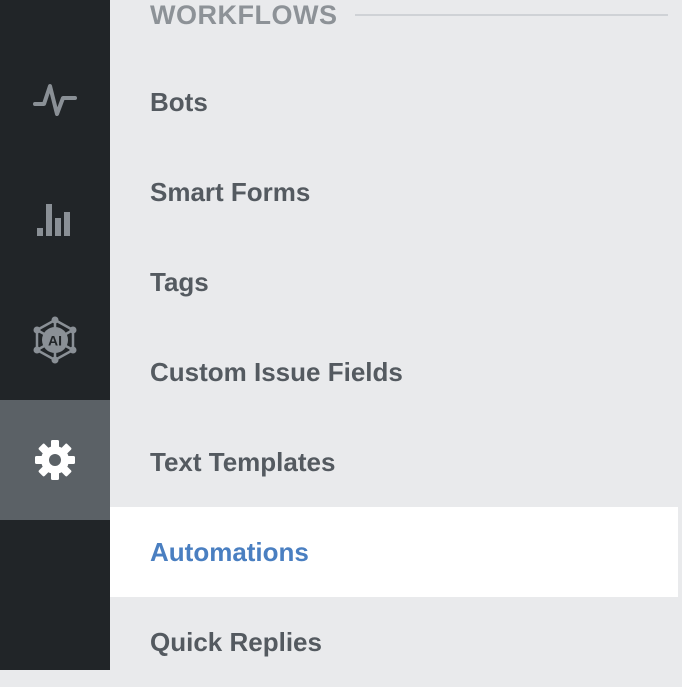 Image resolution: width=682 pixels, height=687 pixels. What do you see at coordinates (394, 642) in the screenshot?
I see `menu-item-quick-replies: Quick Replies` at bounding box center [394, 642].